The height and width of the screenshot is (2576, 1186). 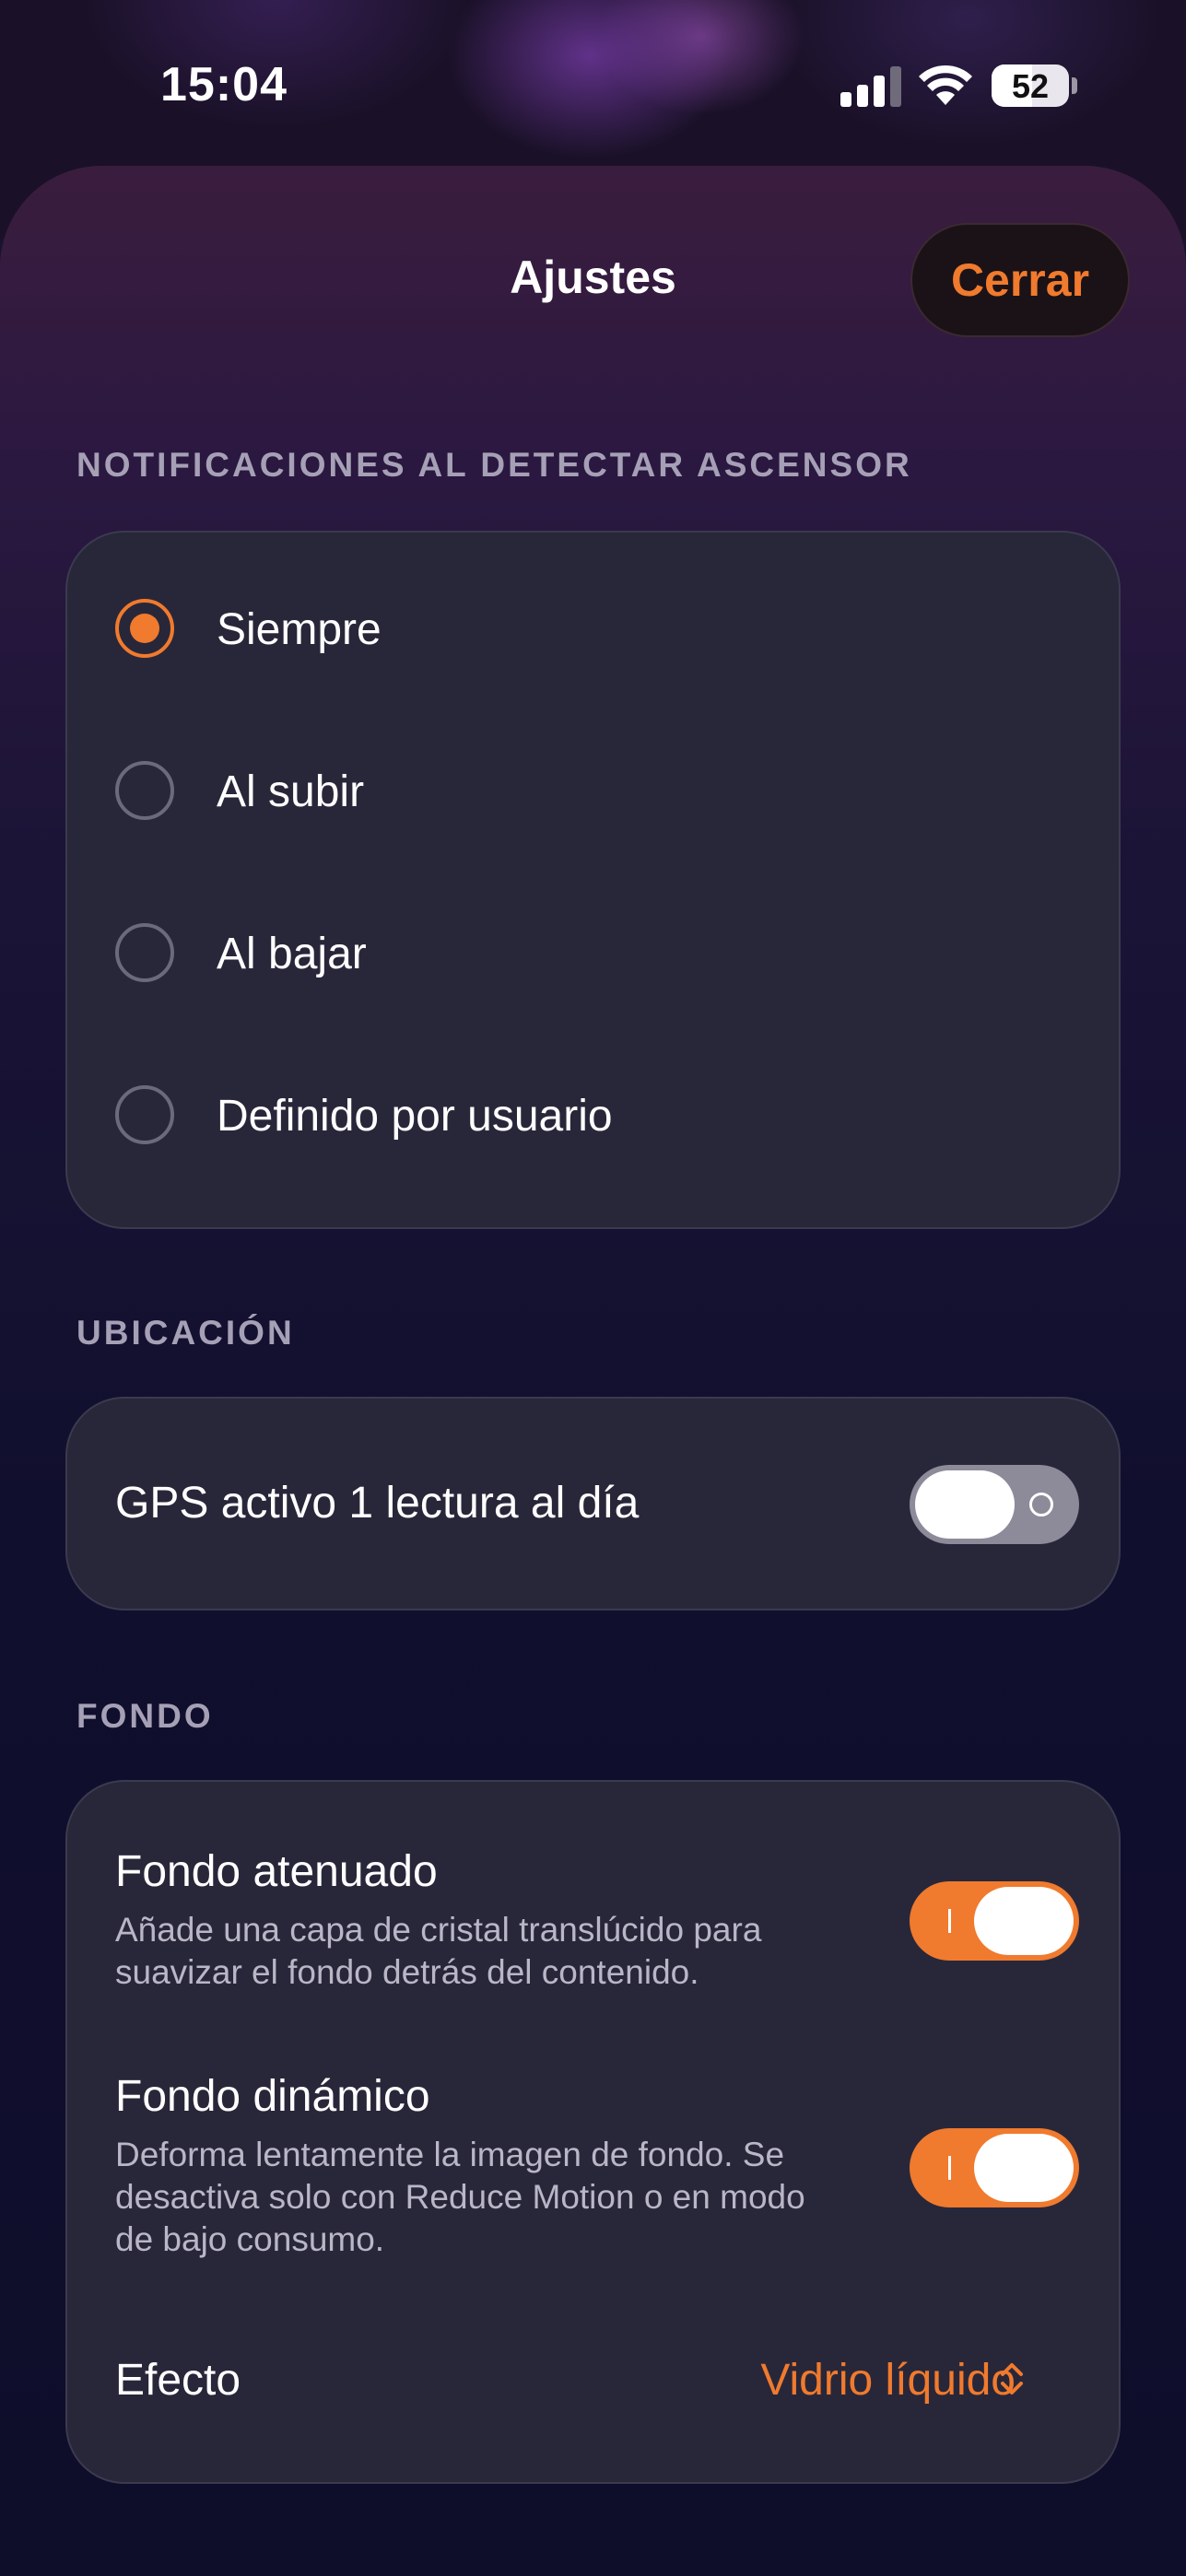 I want to click on radio-option-al-subir: Al subir, so click(x=593, y=790).